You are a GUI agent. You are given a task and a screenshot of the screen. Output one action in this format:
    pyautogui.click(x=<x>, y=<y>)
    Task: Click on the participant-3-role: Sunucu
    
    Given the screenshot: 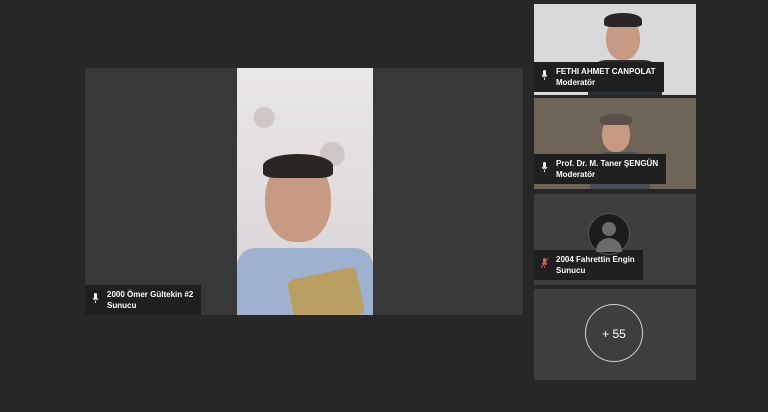 What is the action you would take?
    pyautogui.click(x=571, y=270)
    